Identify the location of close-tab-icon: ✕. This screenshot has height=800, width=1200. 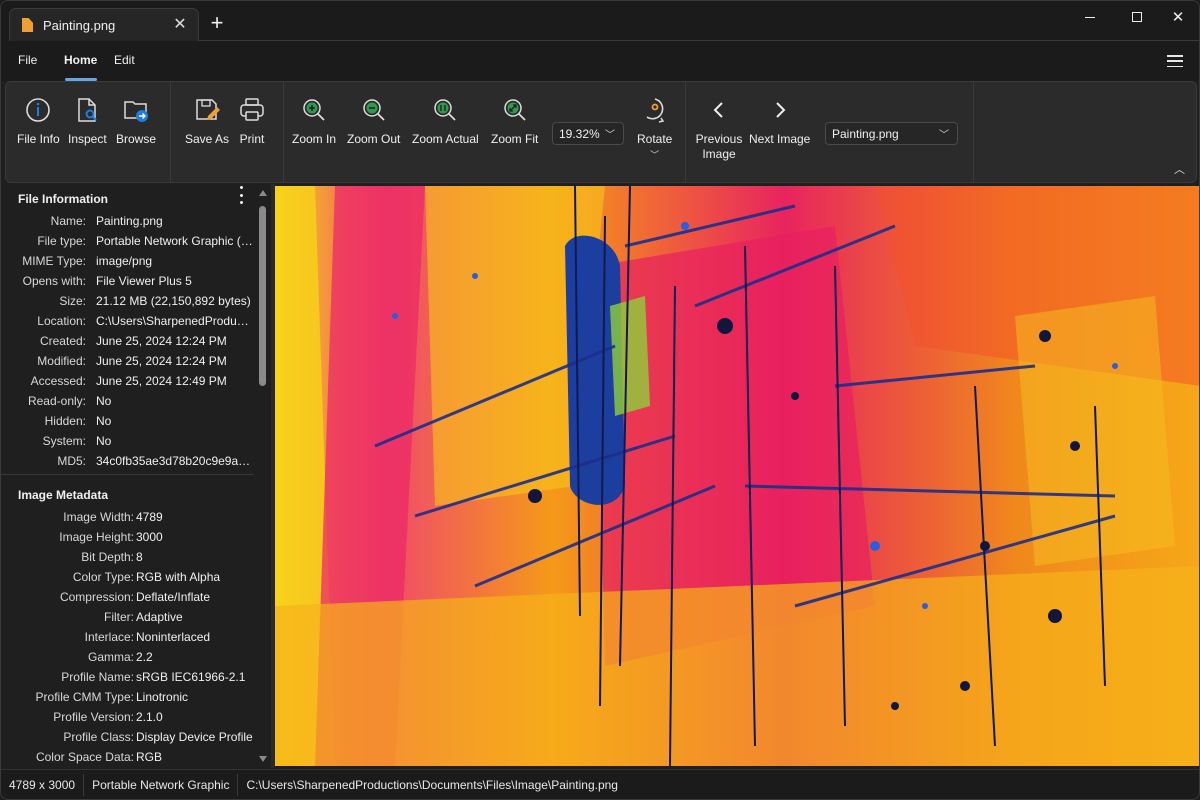
(180, 25).